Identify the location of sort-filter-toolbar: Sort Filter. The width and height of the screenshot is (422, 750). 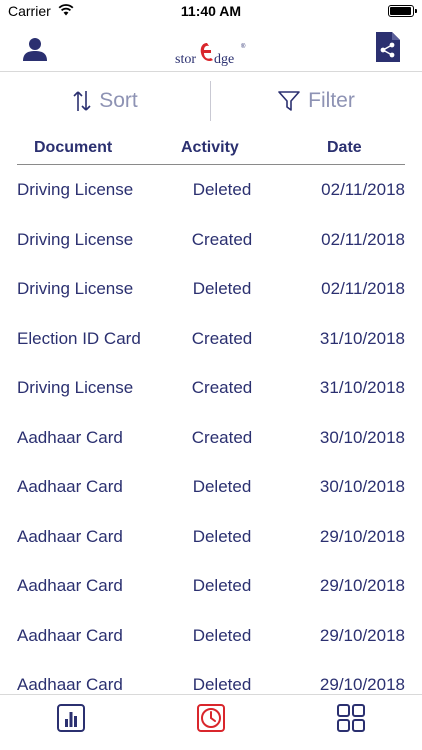
(211, 101).